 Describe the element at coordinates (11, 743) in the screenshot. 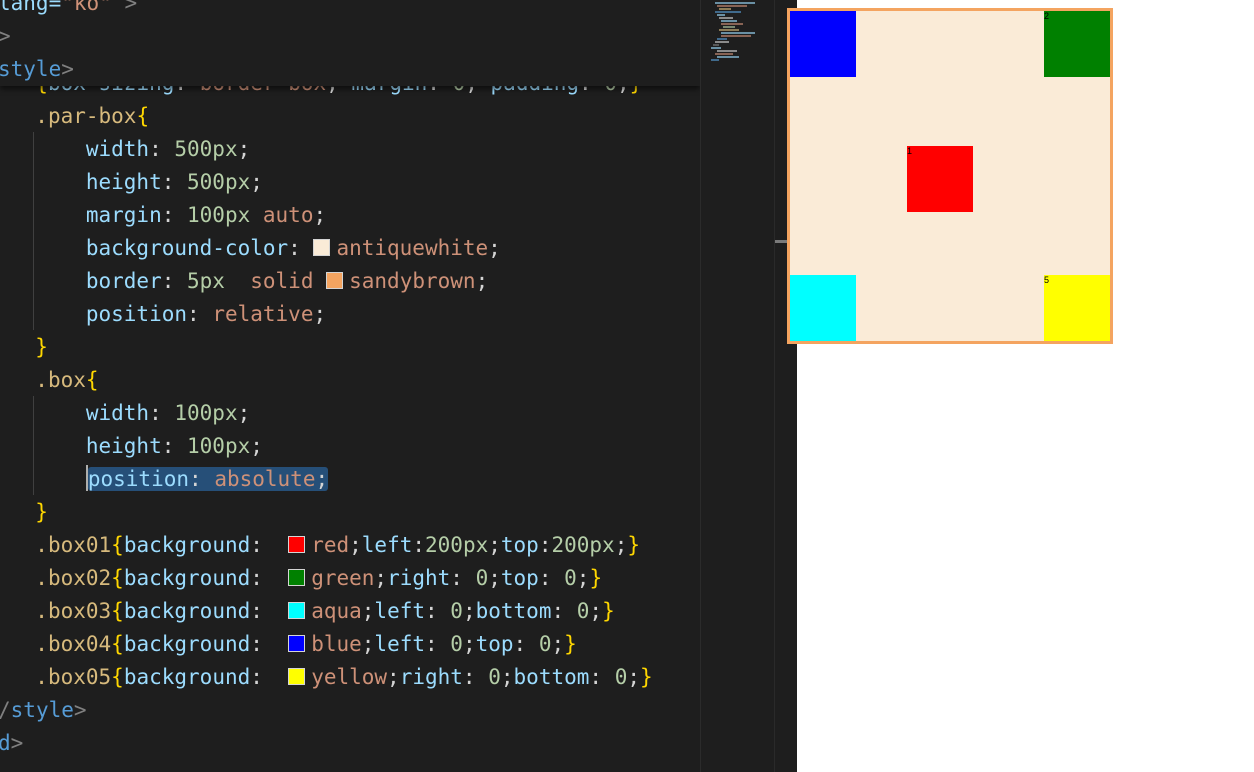

I see `code-line: d>` at that location.